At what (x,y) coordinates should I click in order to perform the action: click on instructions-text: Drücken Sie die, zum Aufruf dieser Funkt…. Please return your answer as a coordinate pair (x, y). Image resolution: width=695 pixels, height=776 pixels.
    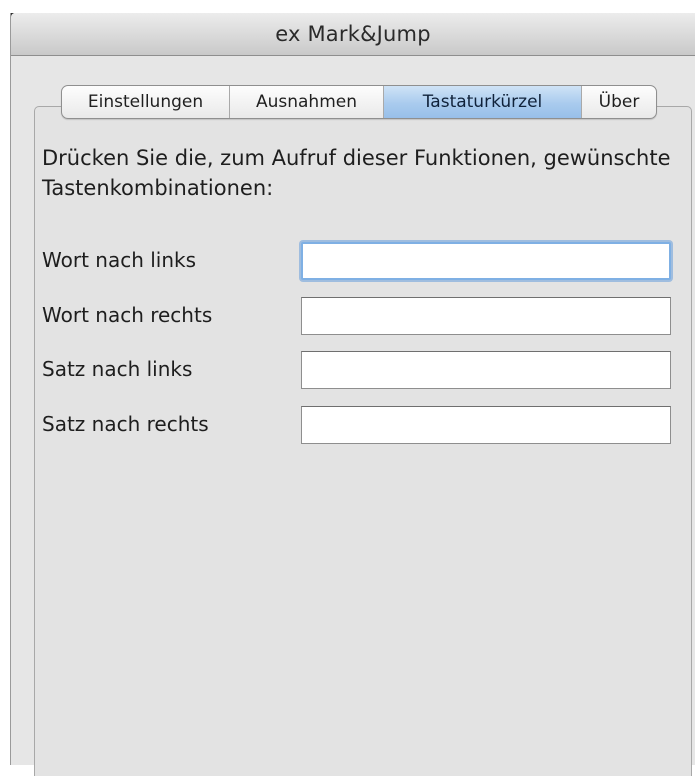
    Looking at the image, I should click on (356, 173).